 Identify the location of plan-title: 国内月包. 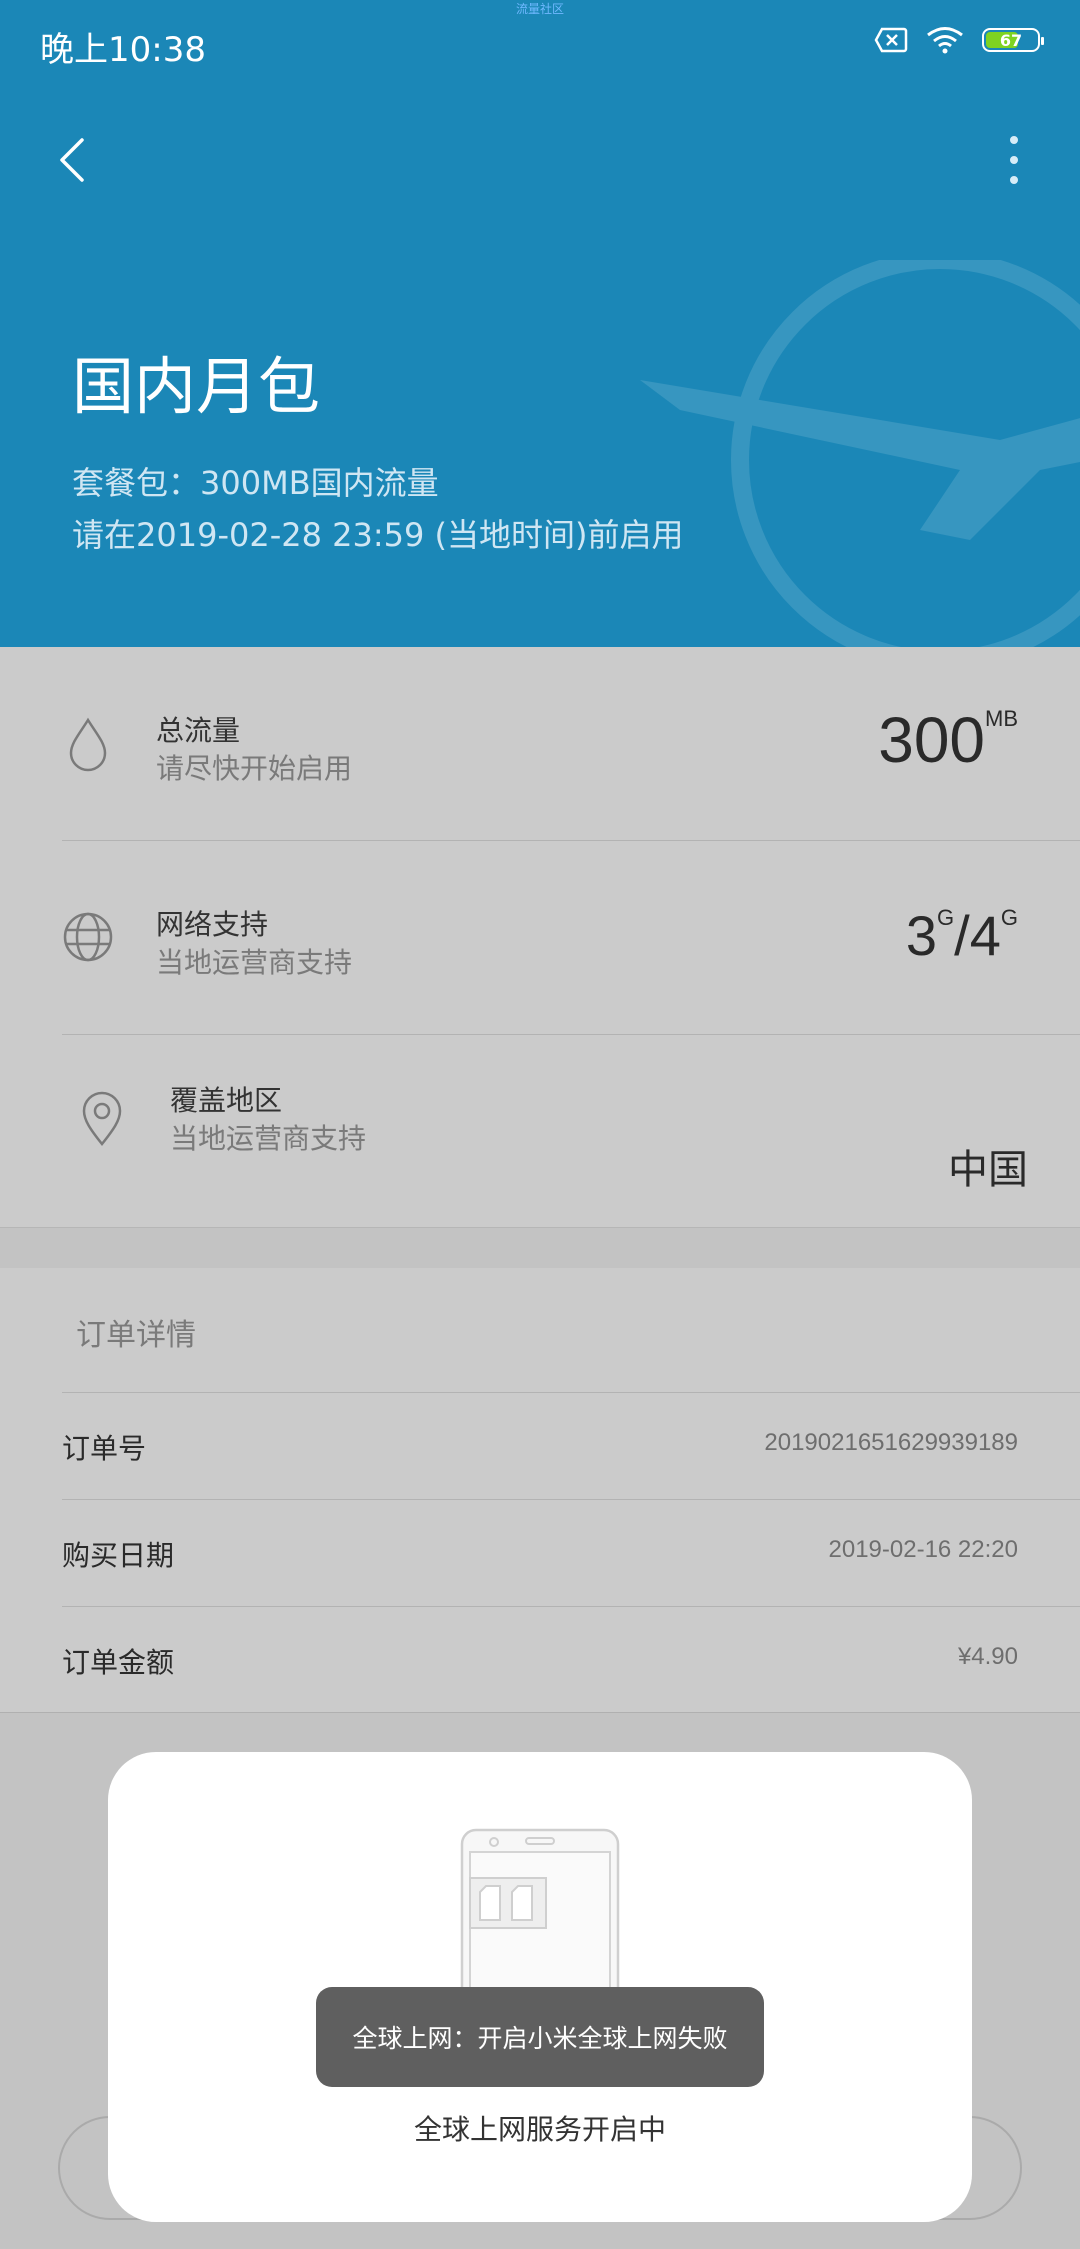
(196, 386).